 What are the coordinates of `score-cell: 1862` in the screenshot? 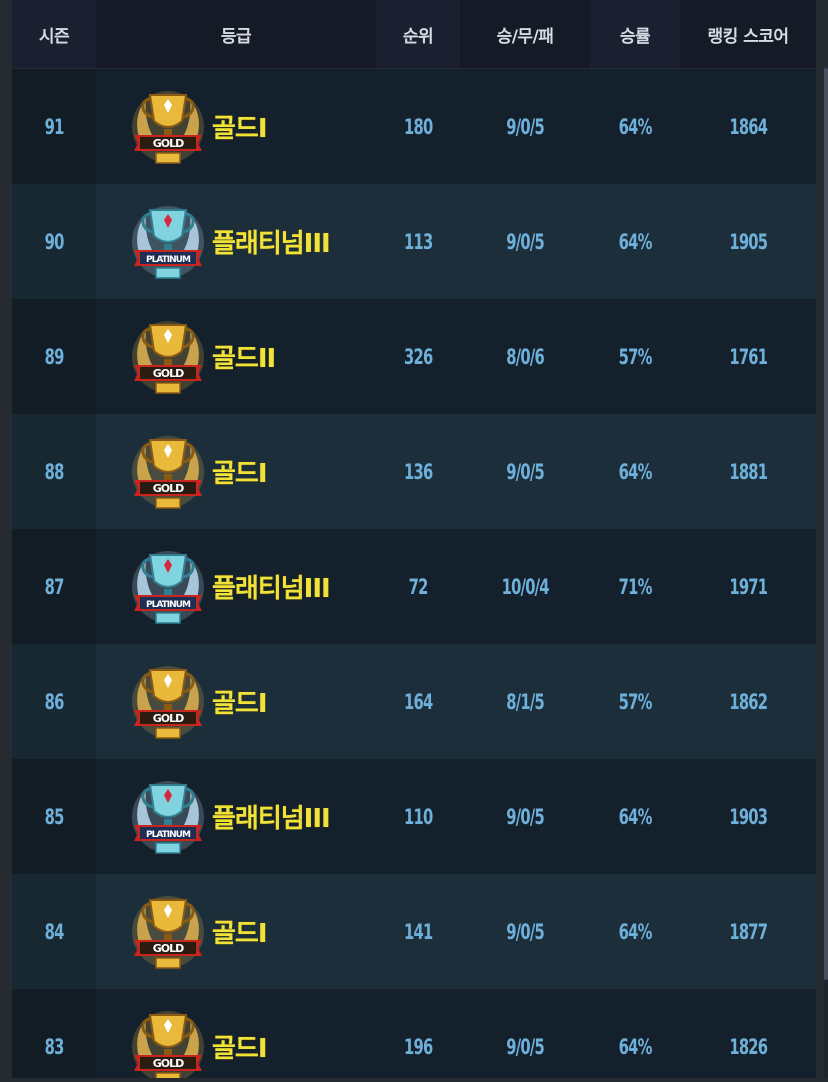 It's located at (748, 701).